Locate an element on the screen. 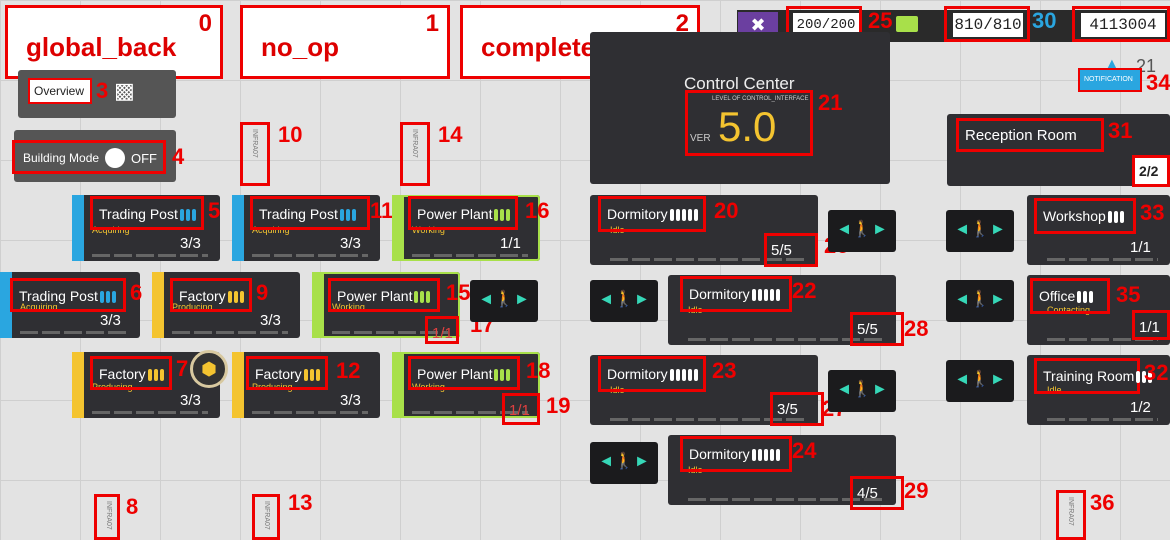 The height and width of the screenshot is (540, 1170). room-label-box: Training Room is located at coordinates (1093, 376).